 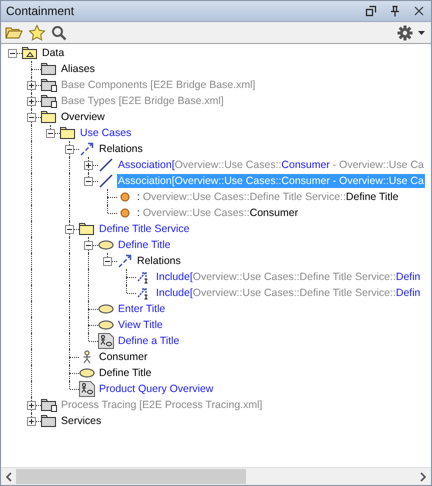 What do you see at coordinates (78, 69) in the screenshot?
I see `tree-item: Aliases` at bounding box center [78, 69].